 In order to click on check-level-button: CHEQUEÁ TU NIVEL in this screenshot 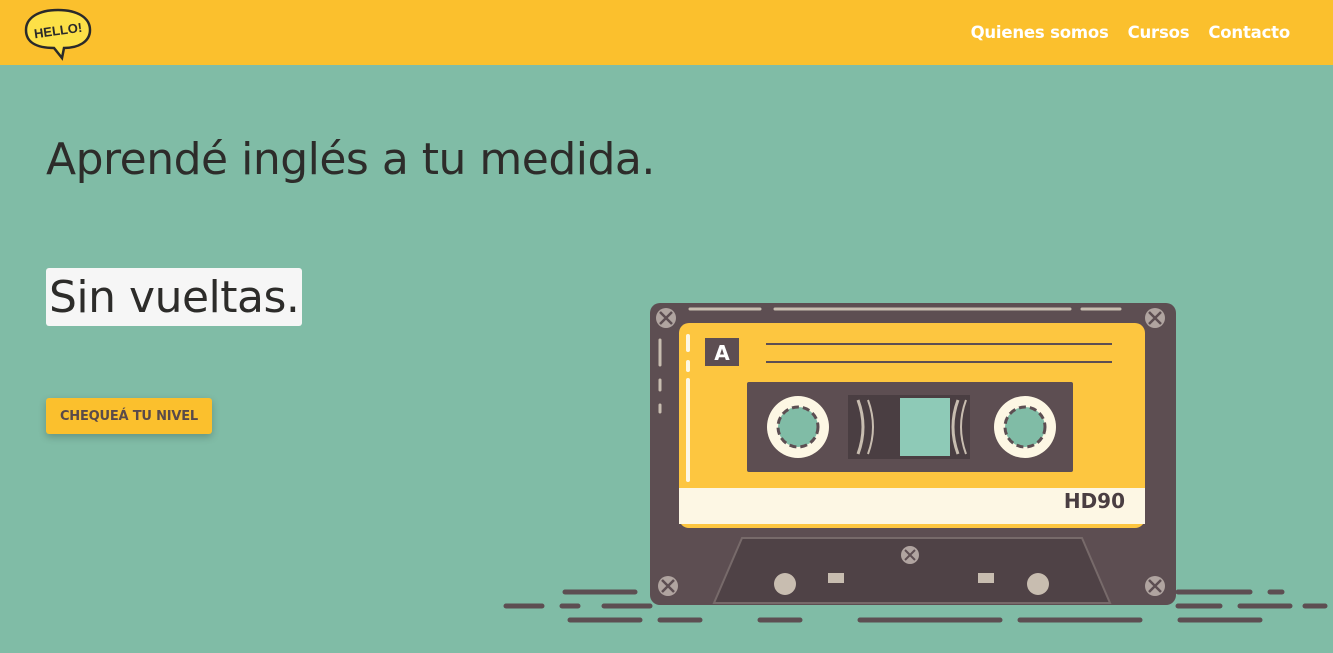, I will do `click(129, 416)`.